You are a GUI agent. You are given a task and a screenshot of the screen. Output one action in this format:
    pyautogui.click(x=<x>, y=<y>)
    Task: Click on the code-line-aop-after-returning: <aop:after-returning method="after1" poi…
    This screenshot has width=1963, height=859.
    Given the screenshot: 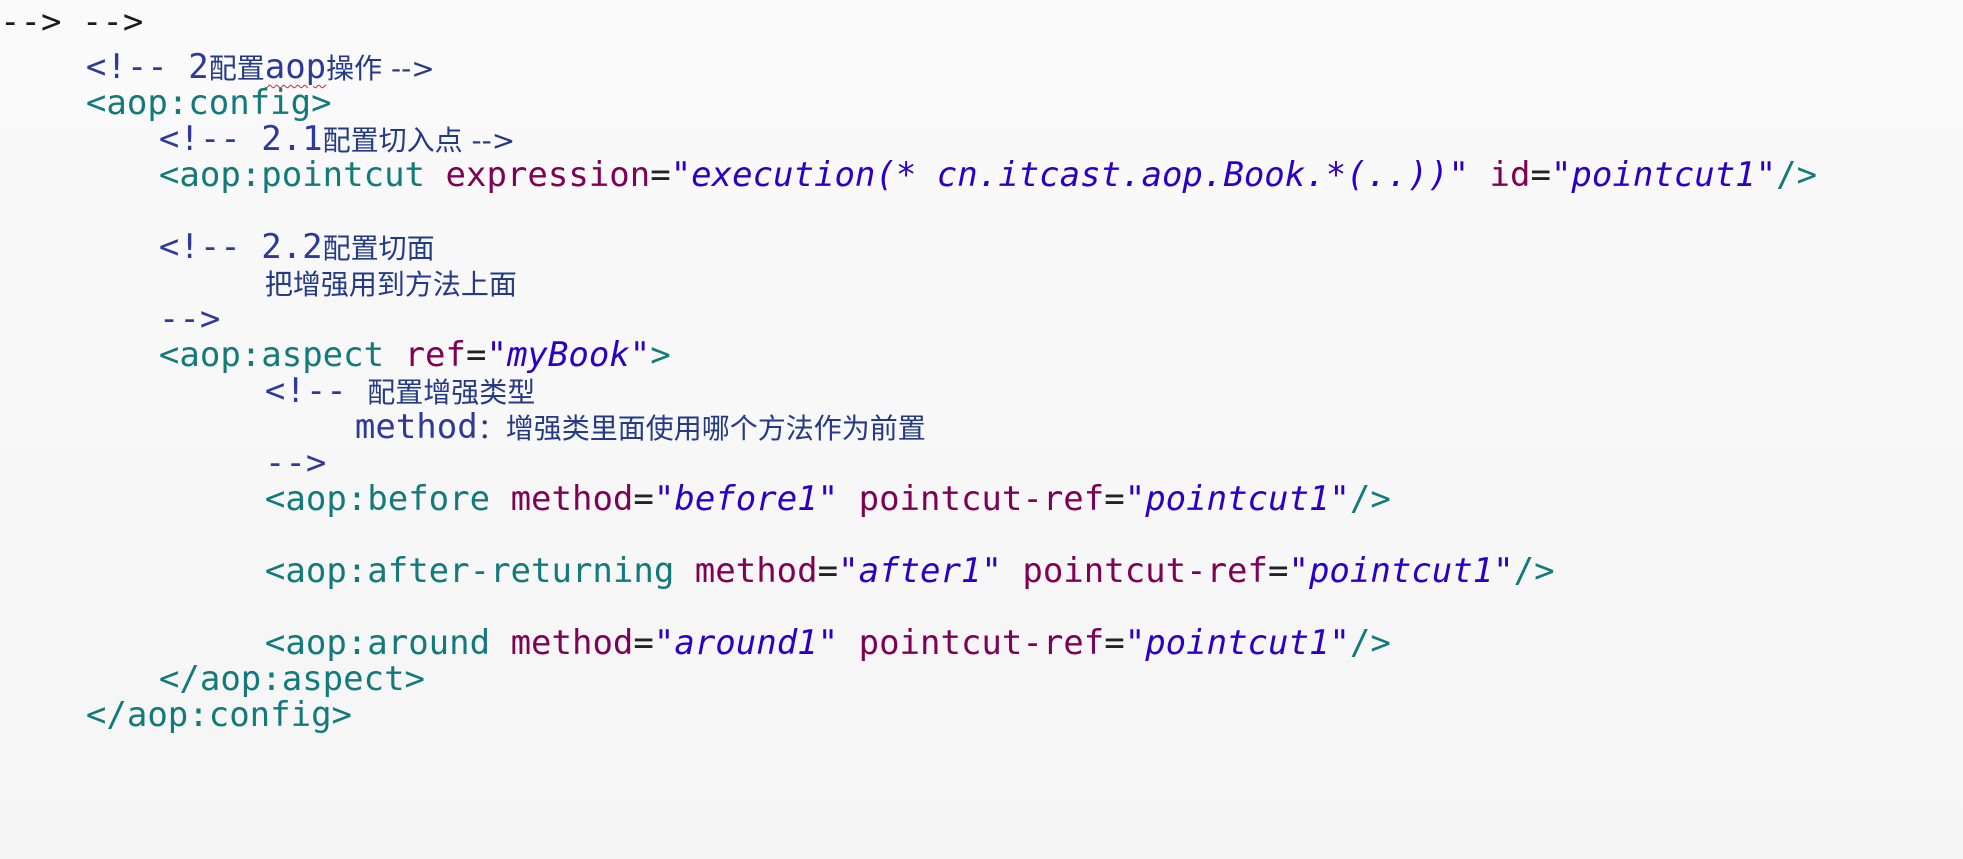 What is the action you would take?
    pyautogui.click(x=869, y=547)
    